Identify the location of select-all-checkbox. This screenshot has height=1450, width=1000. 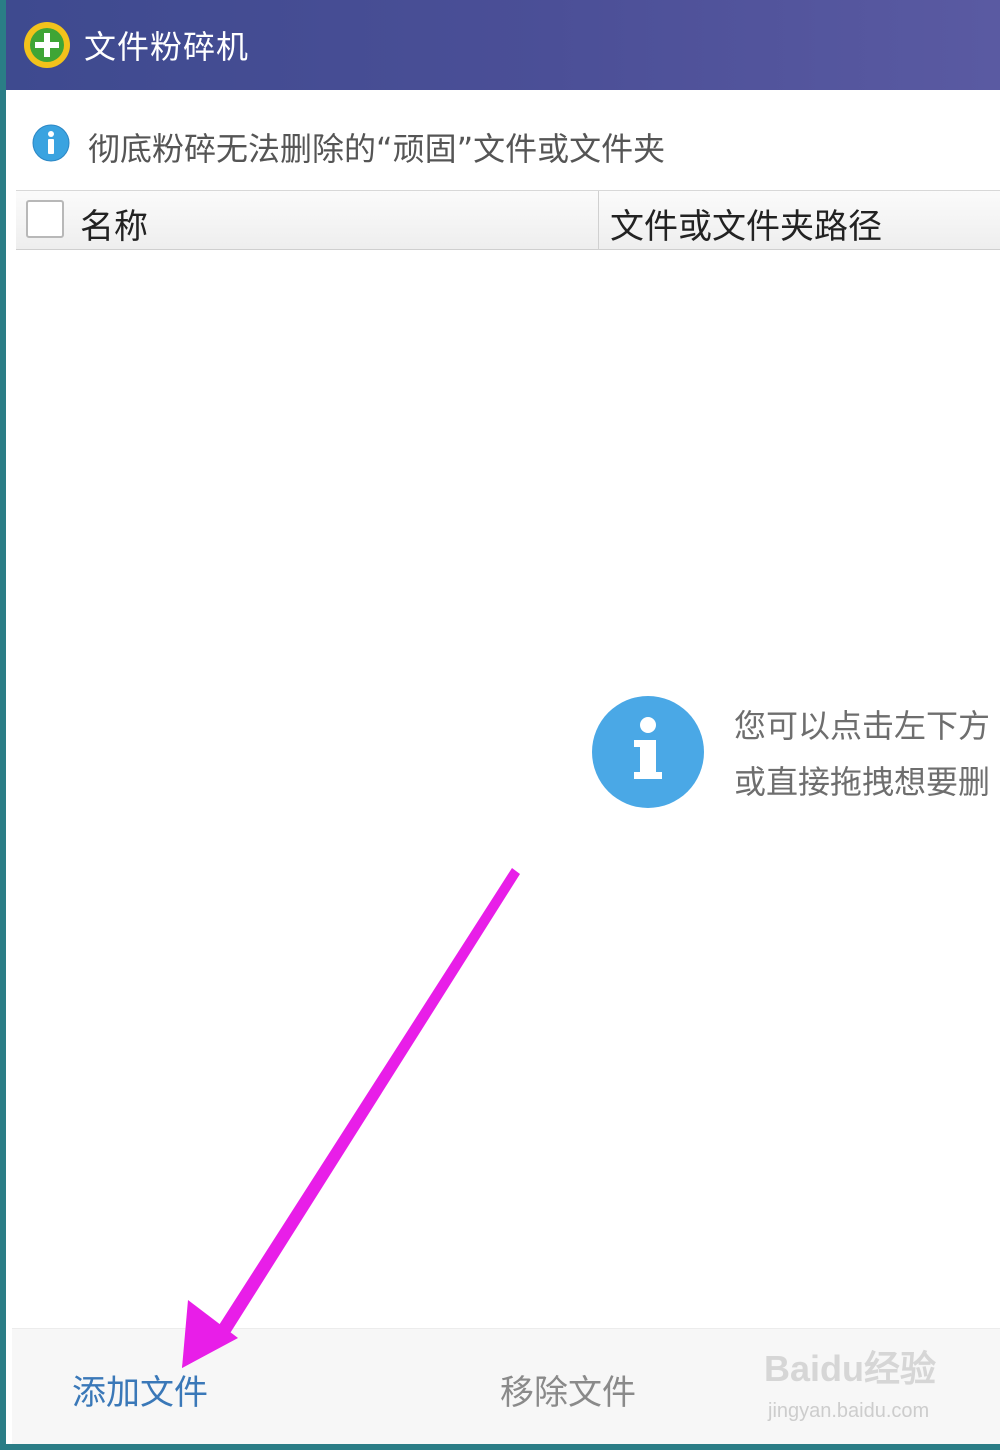
(45, 219).